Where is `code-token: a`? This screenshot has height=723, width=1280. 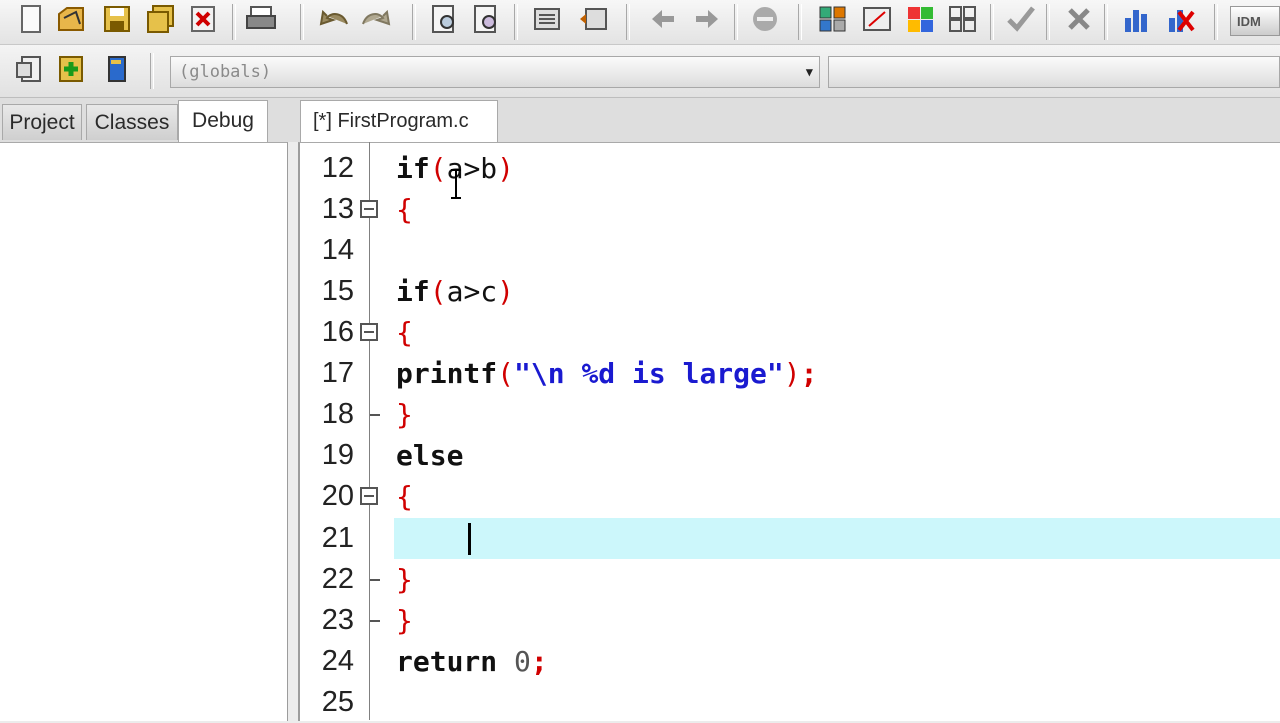
code-token: a is located at coordinates (455, 291).